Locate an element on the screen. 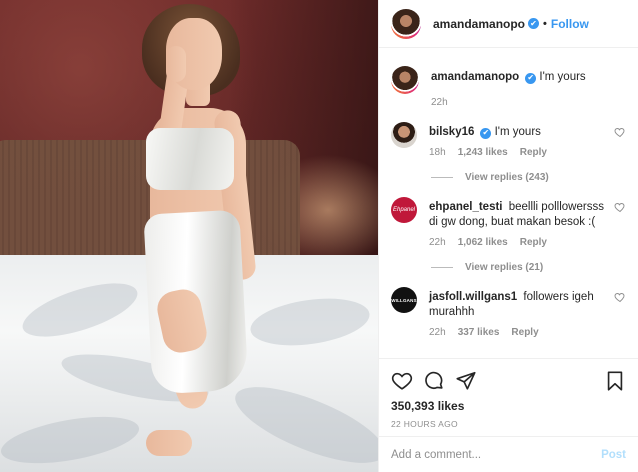 This screenshot has width=638, height=472. heart-icon is located at coordinates (402, 381).